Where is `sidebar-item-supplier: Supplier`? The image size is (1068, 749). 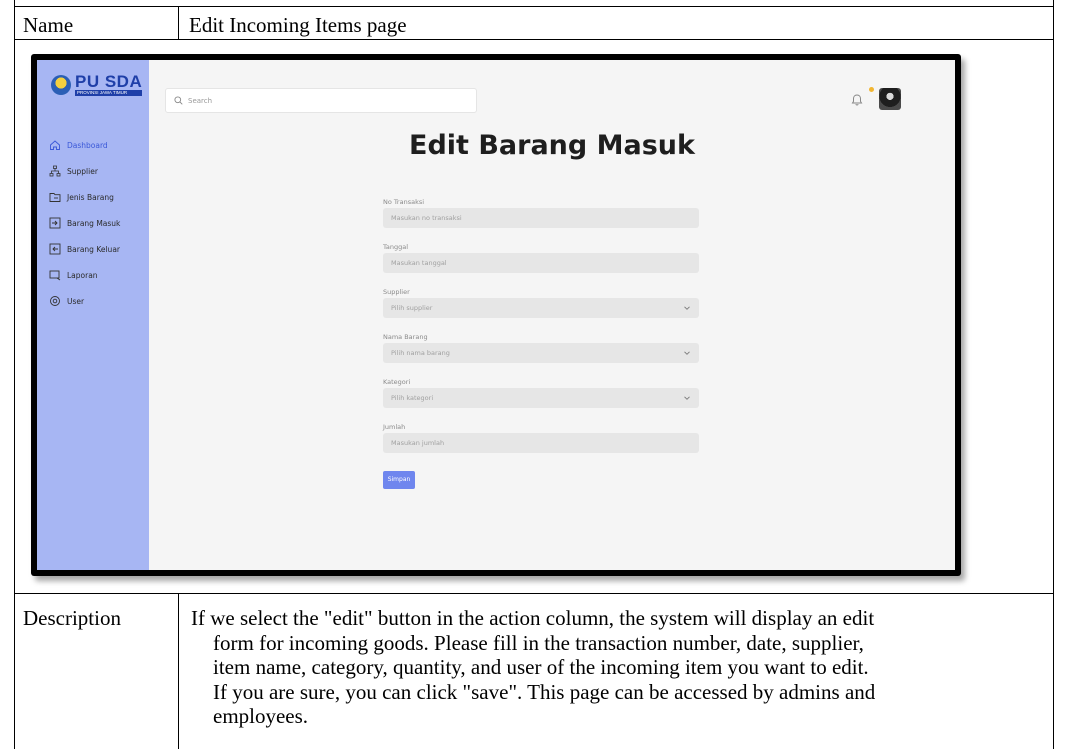 sidebar-item-supplier: Supplier is located at coordinates (84, 171).